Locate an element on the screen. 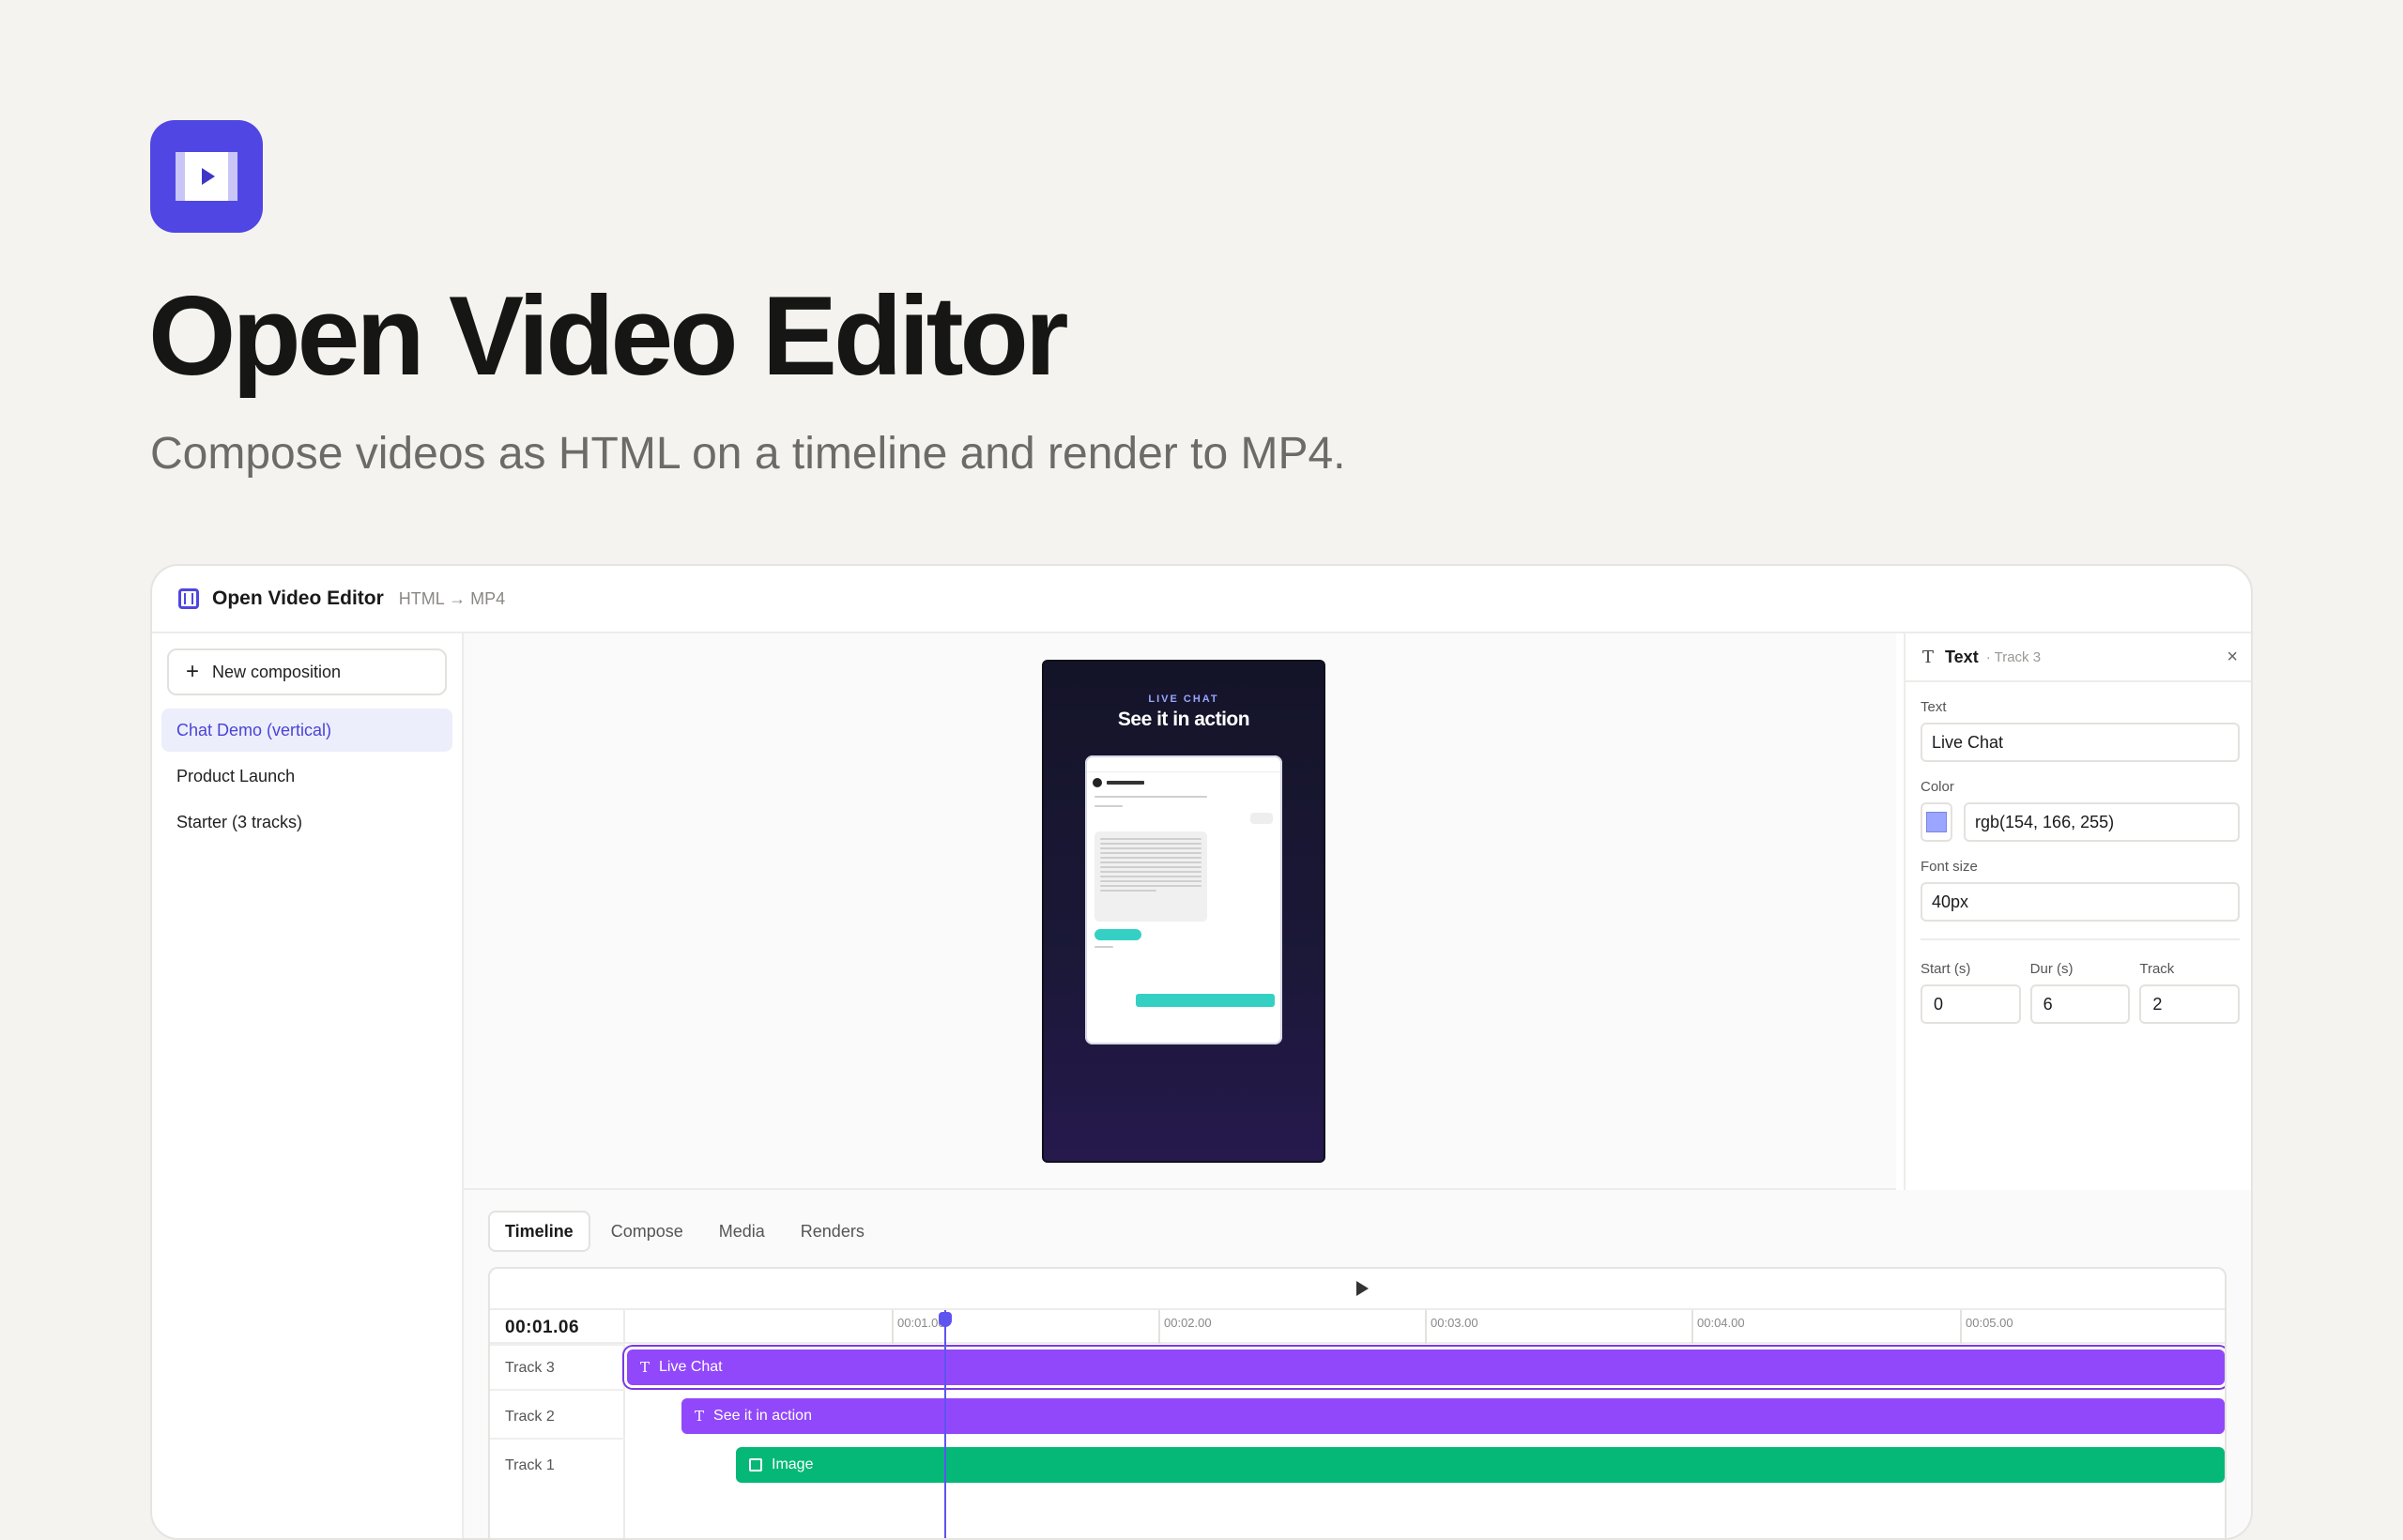 The width and height of the screenshot is (2403, 1540). start-field: 0 is located at coordinates (1971, 1004).